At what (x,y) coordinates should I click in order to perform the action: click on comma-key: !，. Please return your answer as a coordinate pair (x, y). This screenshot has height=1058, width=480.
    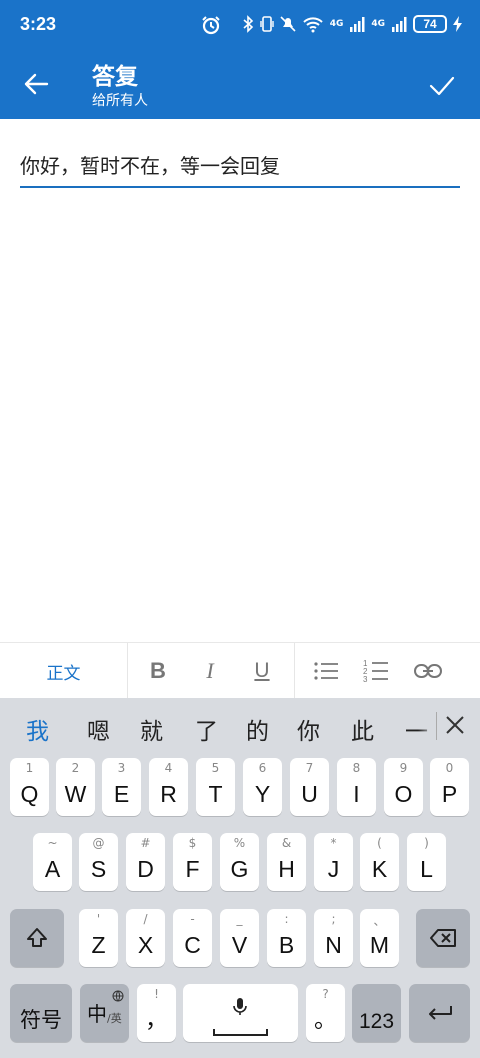
    Looking at the image, I should click on (156, 1013).